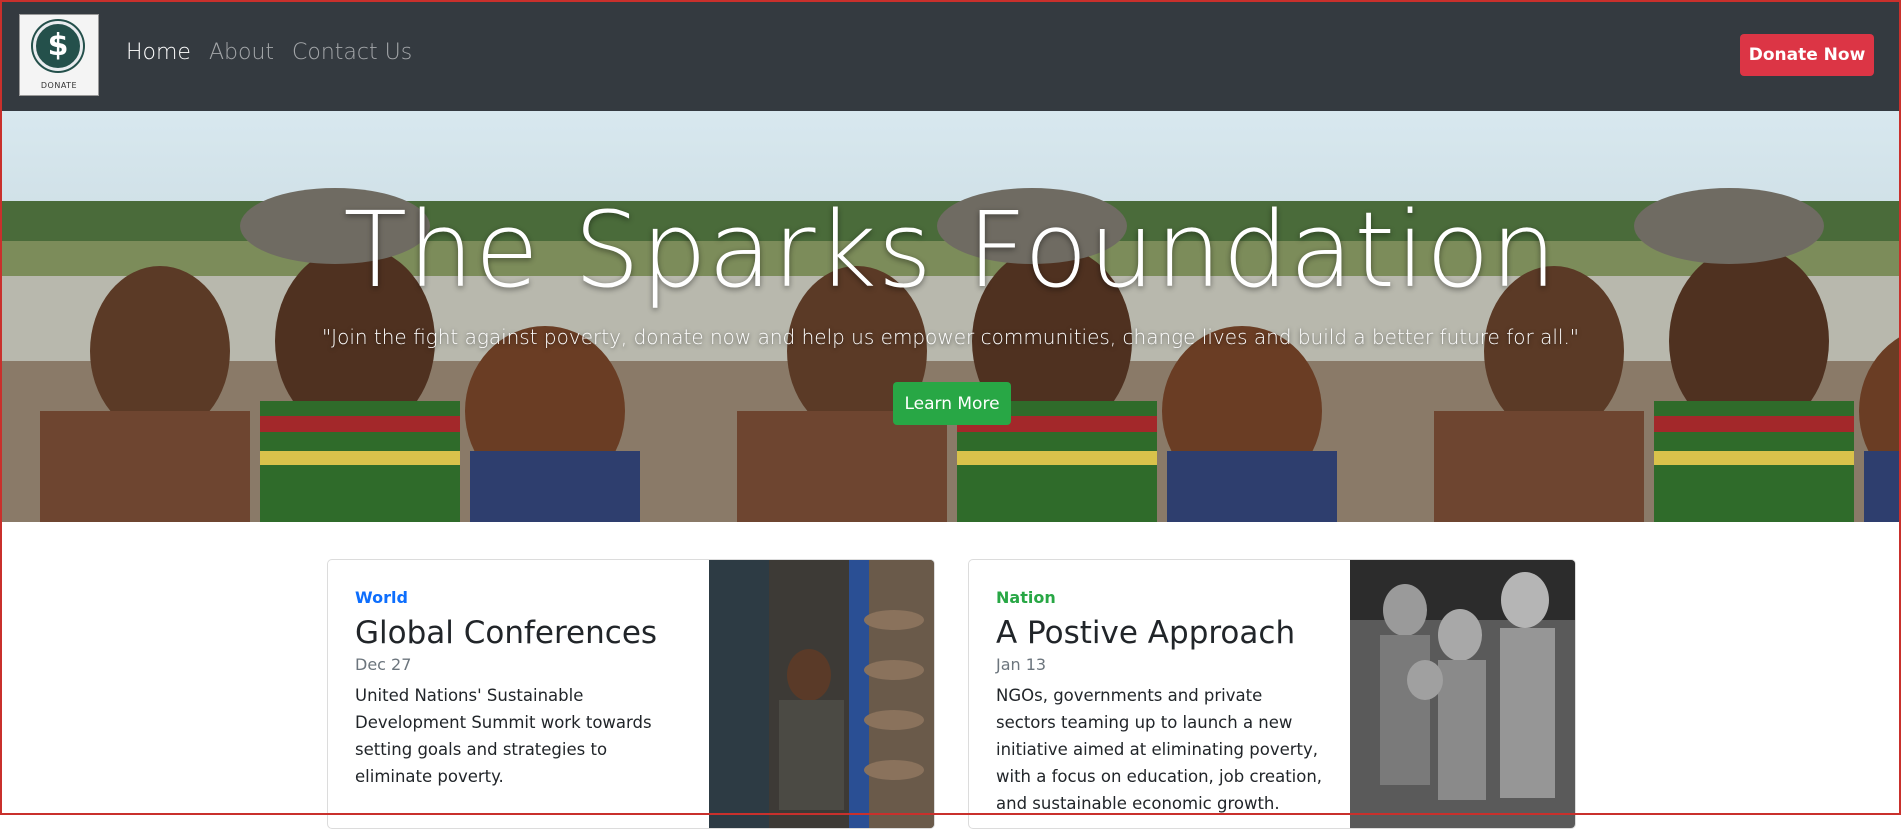 The width and height of the screenshot is (1901, 829). Describe the element at coordinates (158, 52) in the screenshot. I see `nav-link-home: Home` at that location.